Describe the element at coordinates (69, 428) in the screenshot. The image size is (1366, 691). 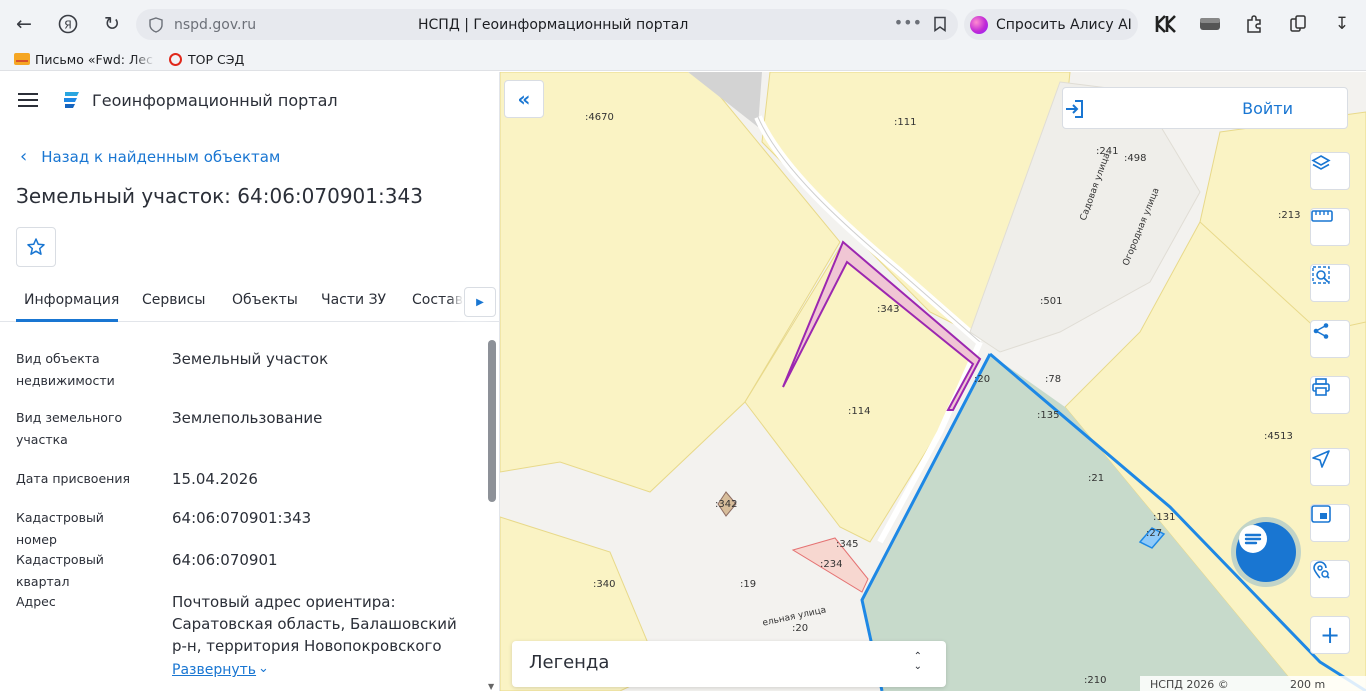
I see `property-key: Вид земельного участка` at that location.